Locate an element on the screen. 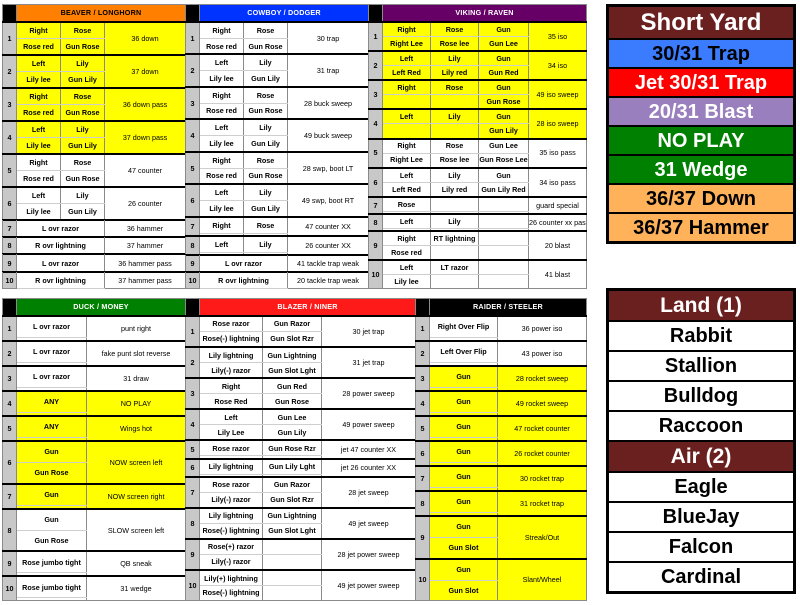 Image resolution: width=800 pixels, height=605 pixels. play-name-cell: punt right is located at coordinates (136, 328).